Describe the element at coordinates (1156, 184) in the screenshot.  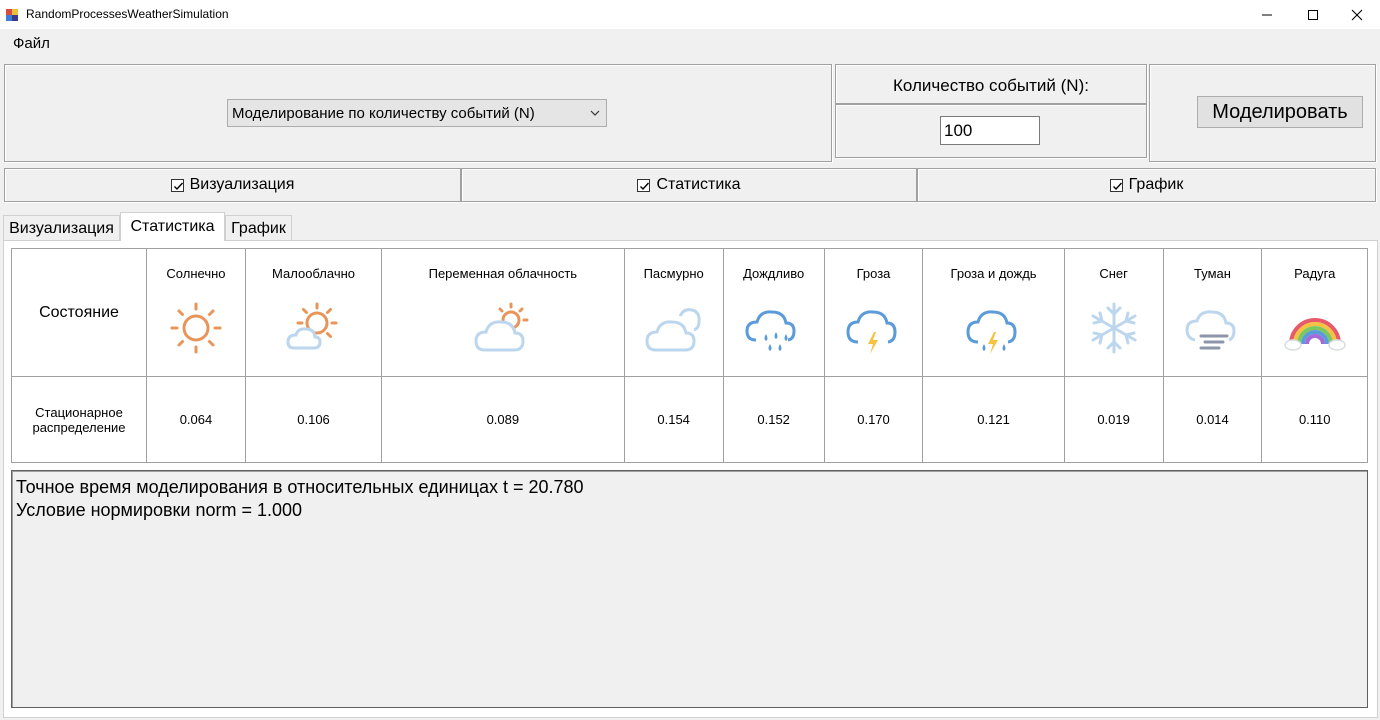
I see `chart-checkbox-label: График` at that location.